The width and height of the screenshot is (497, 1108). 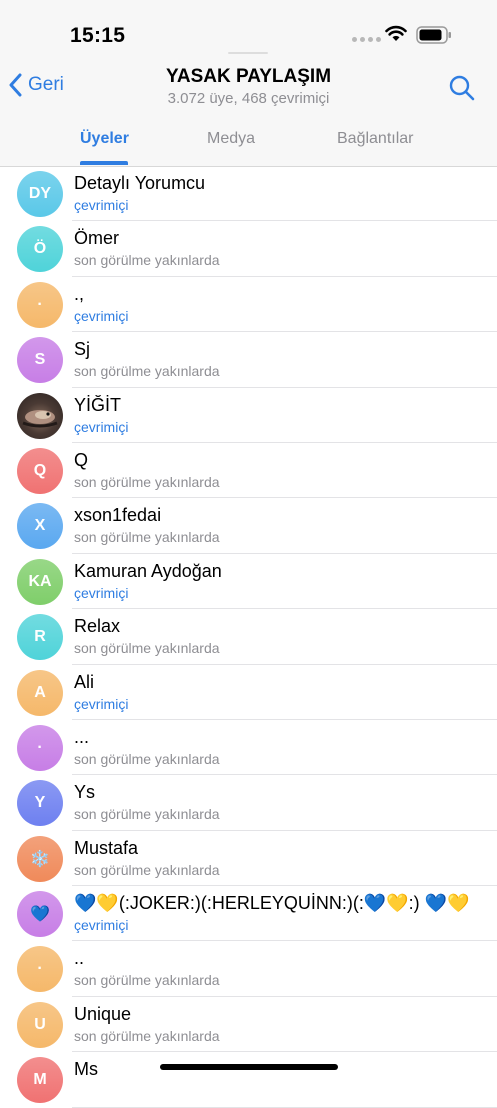 I want to click on avatar-initials: Y, so click(x=40, y=803).